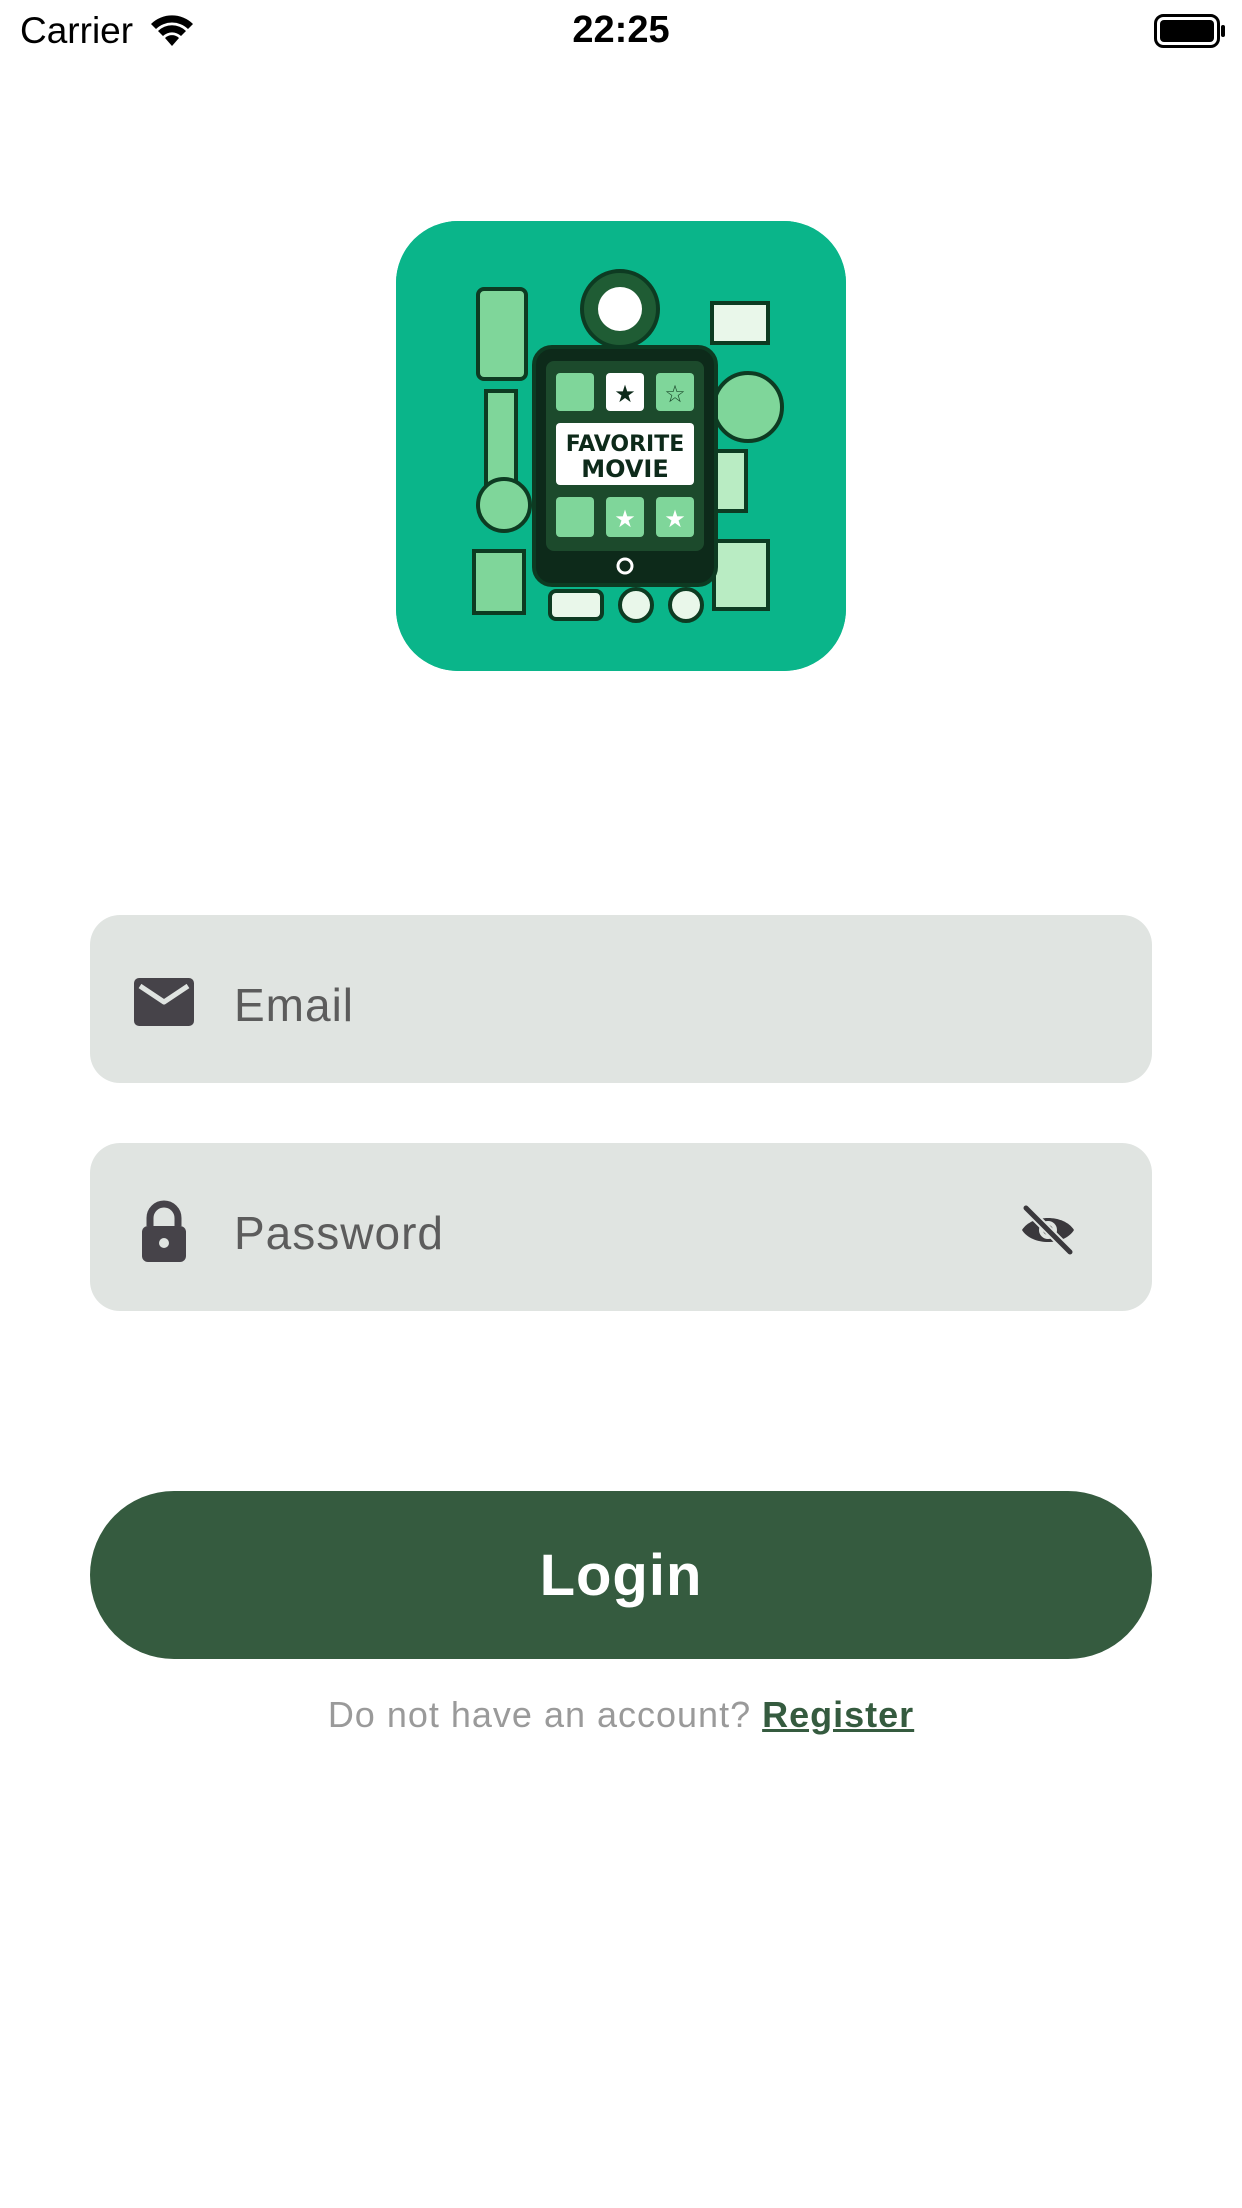 The height and width of the screenshot is (2208, 1242). I want to click on lock-icon, so click(164, 1231).